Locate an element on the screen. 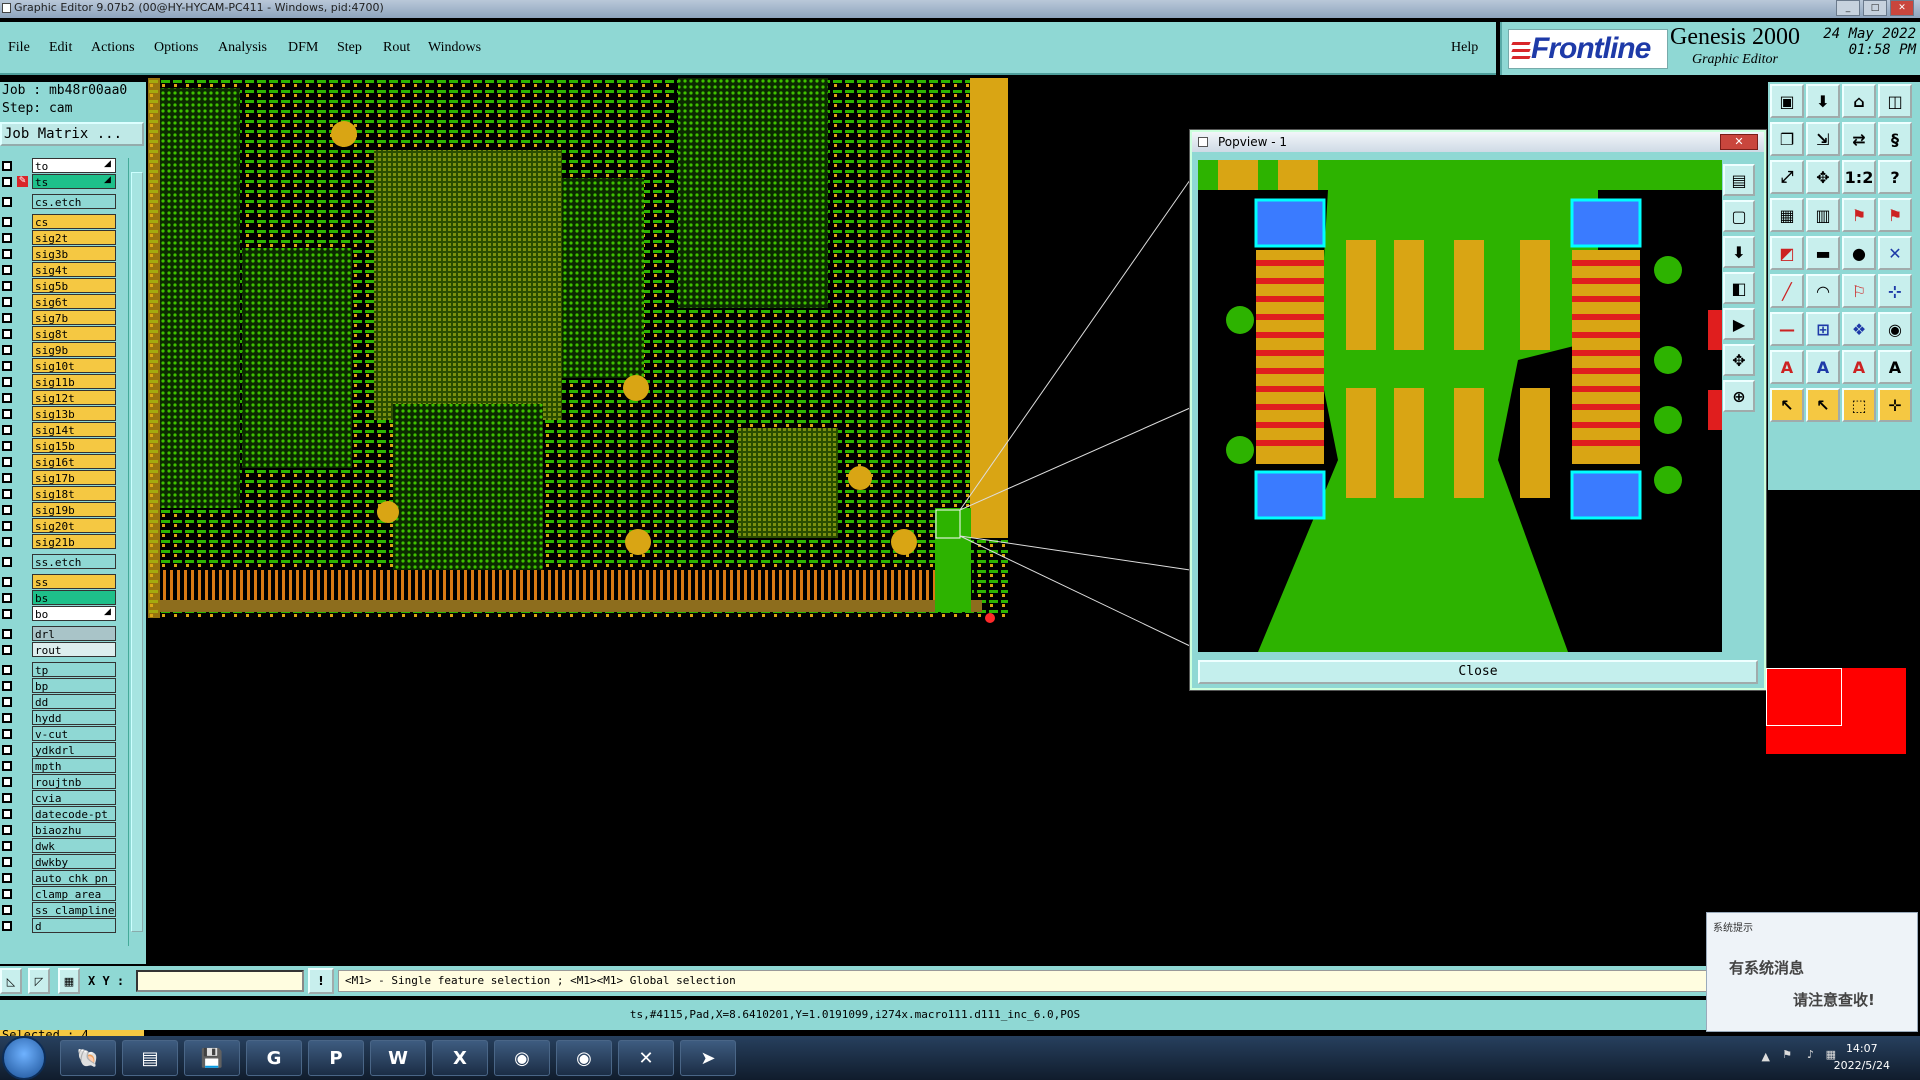 The image size is (1920, 1080). layer-name: sig6t is located at coordinates (74, 301).